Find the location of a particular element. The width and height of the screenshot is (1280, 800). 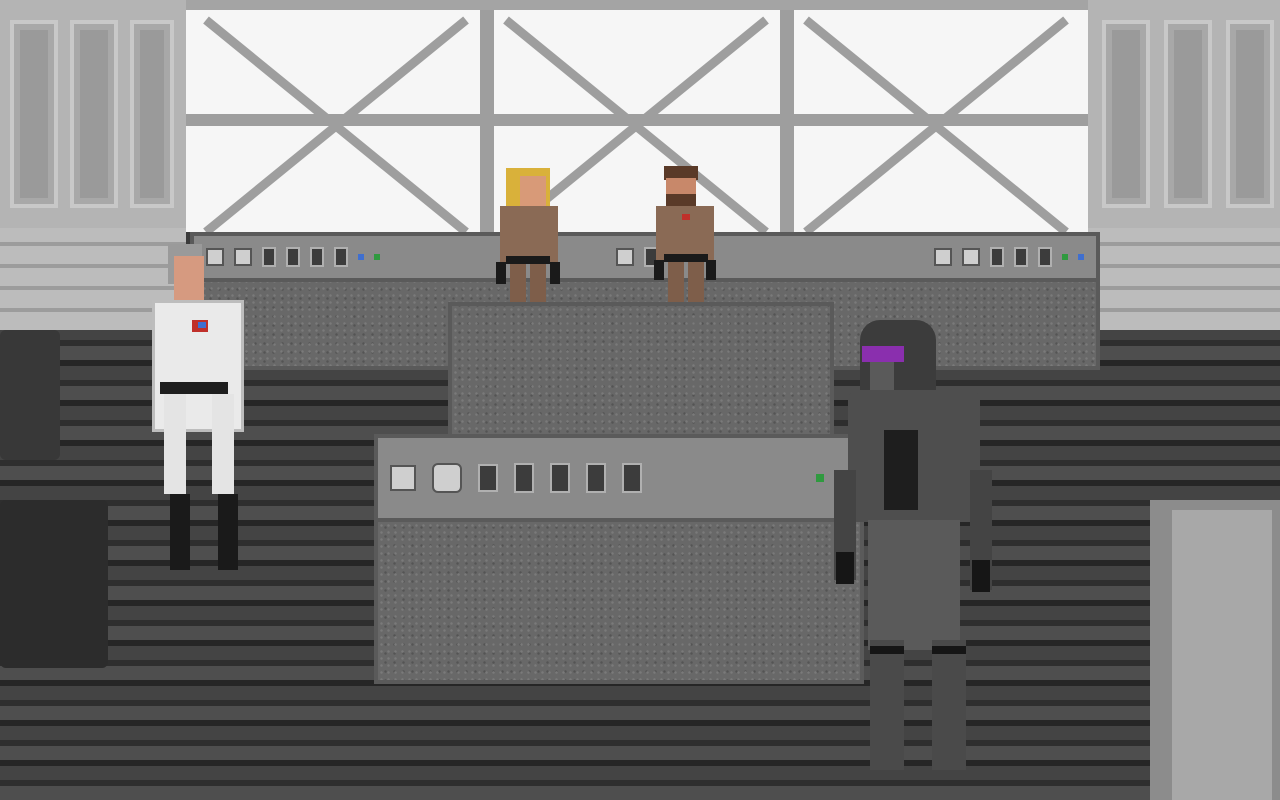

pillar-highlight is located at coordinates (1222, 655).